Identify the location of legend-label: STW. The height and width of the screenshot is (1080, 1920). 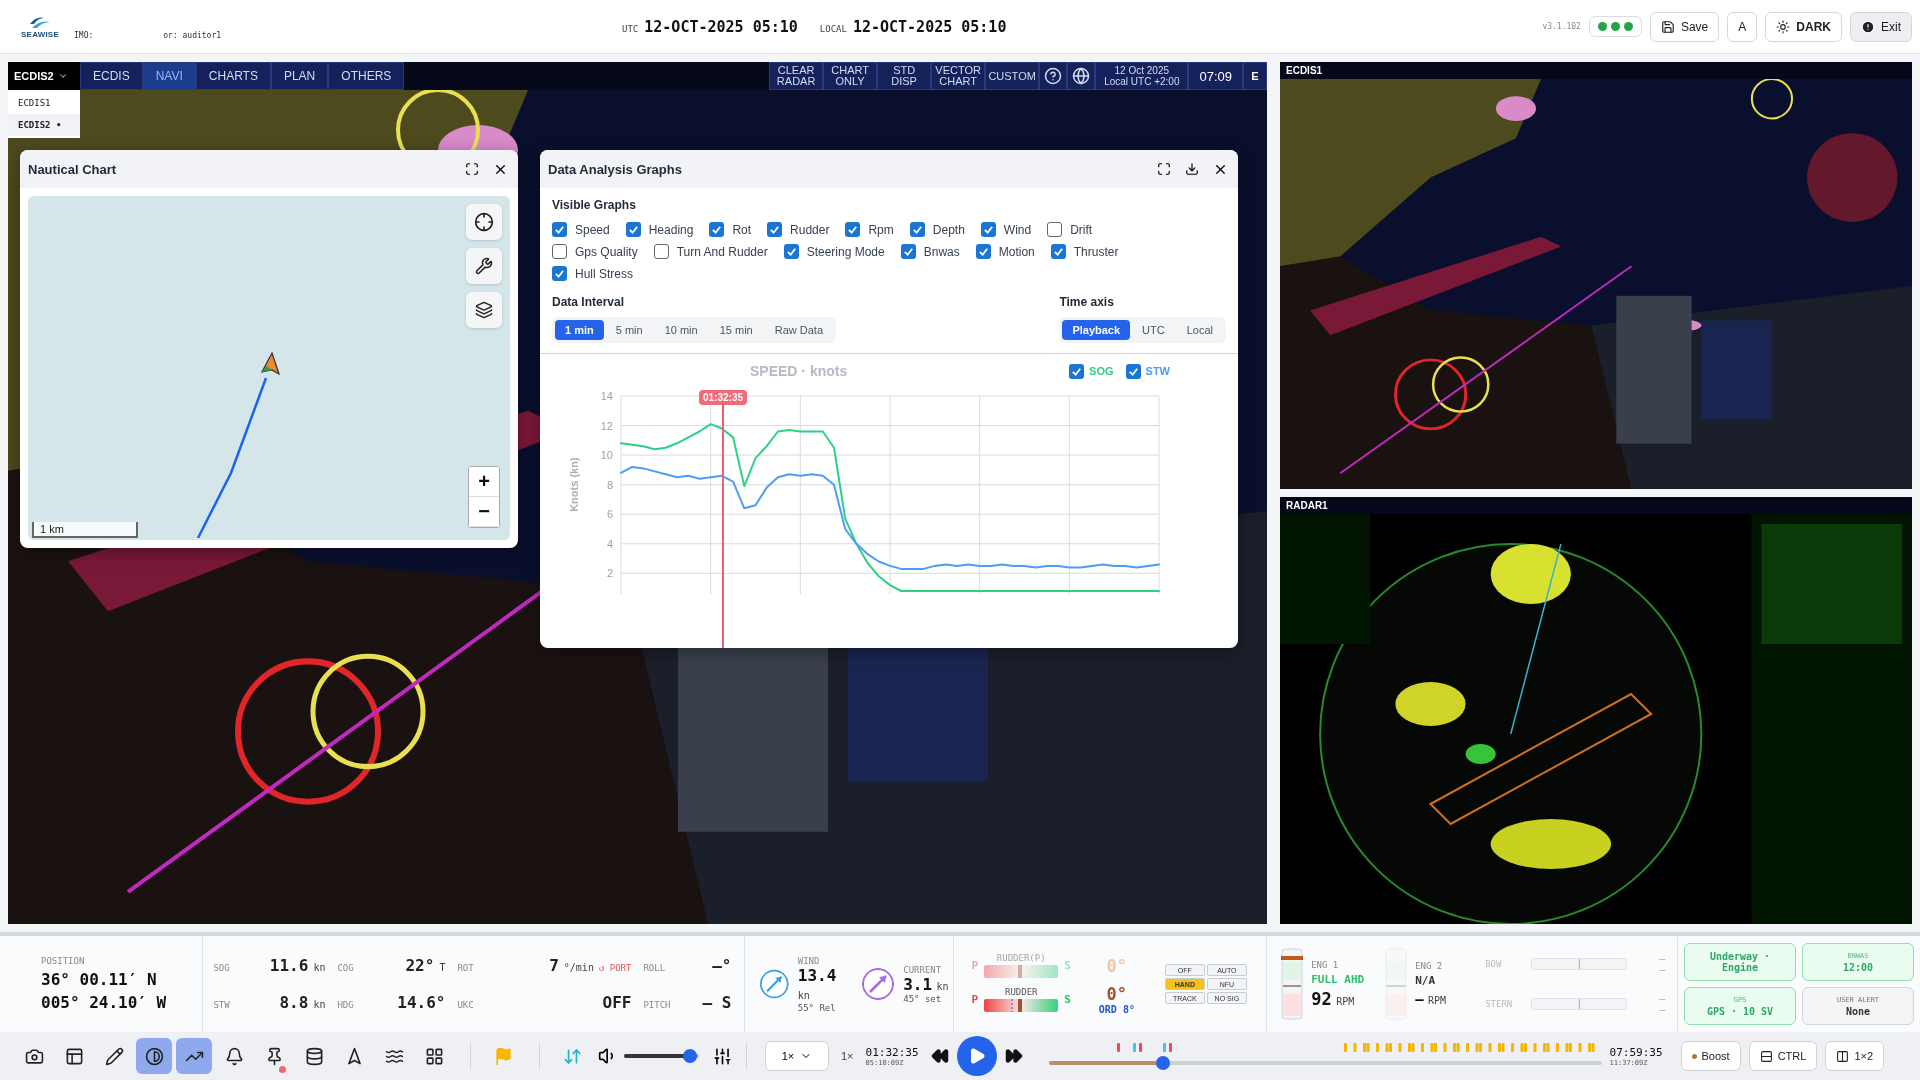
(1157, 371).